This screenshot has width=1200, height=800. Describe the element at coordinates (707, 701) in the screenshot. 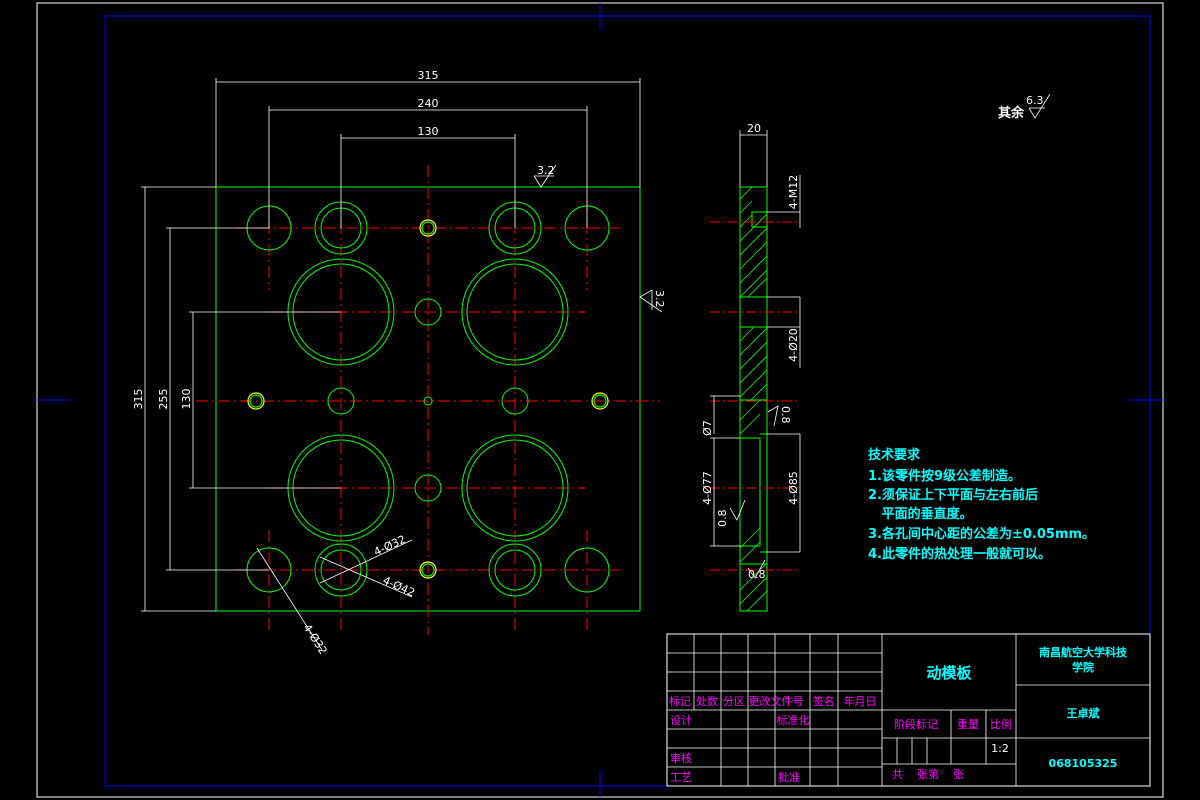

I see `tb-label-count: 处数` at that location.